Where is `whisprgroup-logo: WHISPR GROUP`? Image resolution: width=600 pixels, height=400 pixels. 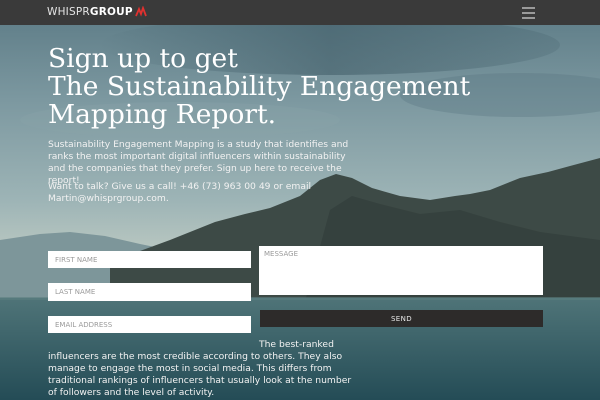
whisprgroup-logo: WHISPR GROUP is located at coordinates (97, 12).